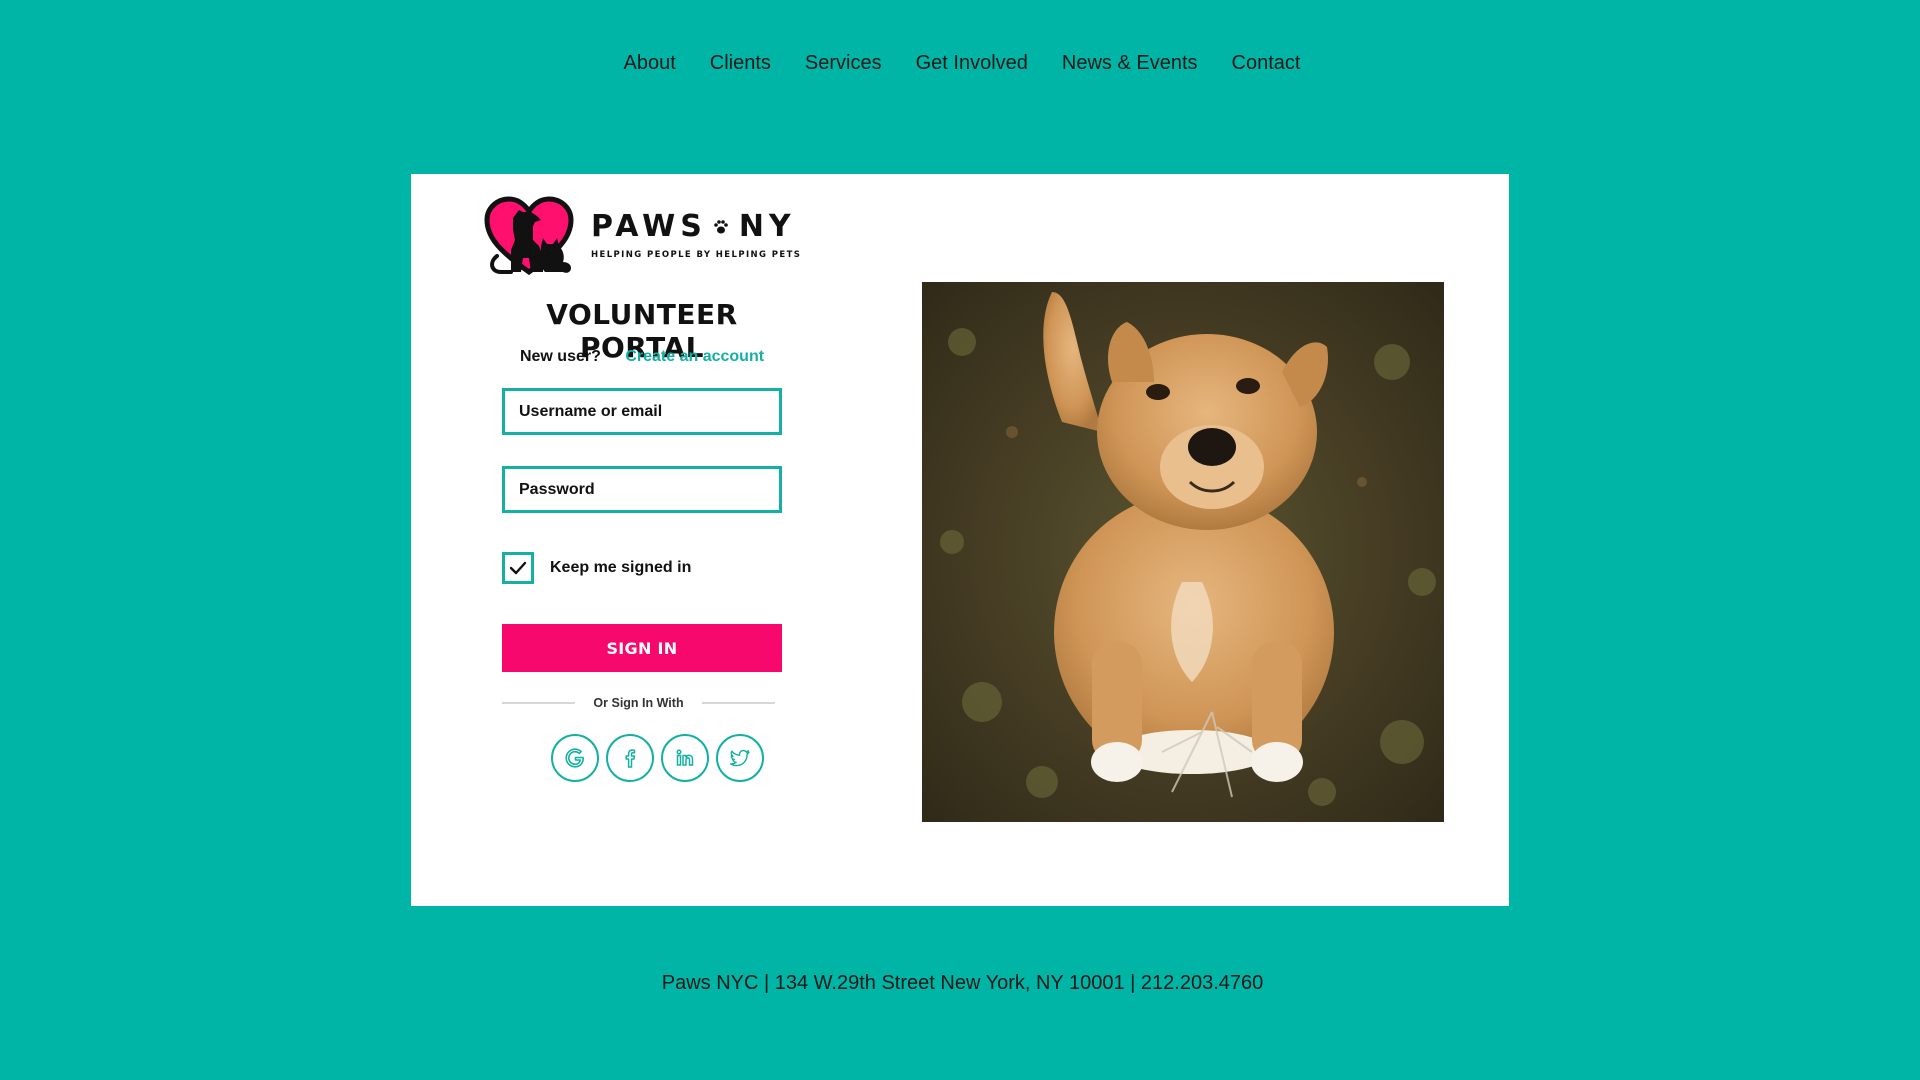 The width and height of the screenshot is (1920, 1080). Describe the element at coordinates (1130, 63) in the screenshot. I see `nav-news-events: News & Events` at that location.